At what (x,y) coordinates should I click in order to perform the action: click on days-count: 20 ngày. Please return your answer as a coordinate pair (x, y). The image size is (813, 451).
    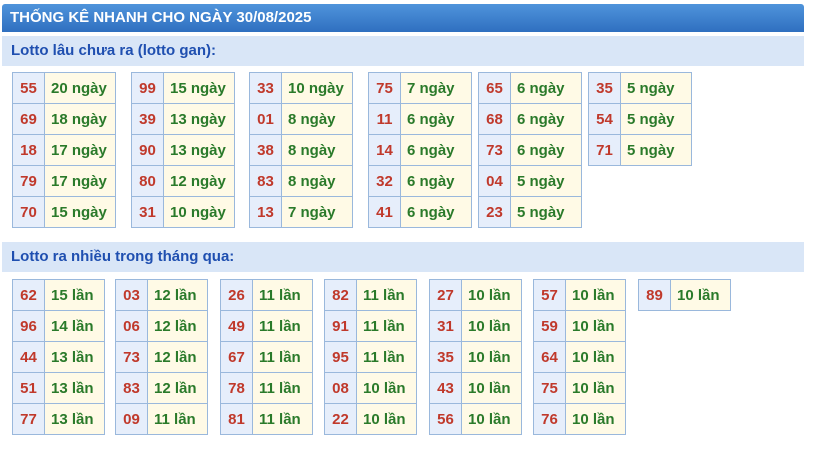
    Looking at the image, I should click on (80, 88).